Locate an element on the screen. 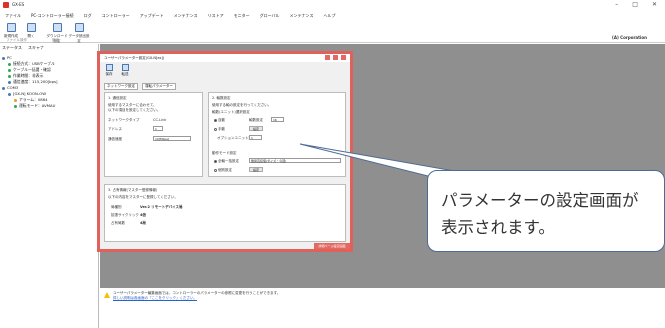 The width and height of the screenshot is (665, 328). axis-count-select: 16 is located at coordinates (277, 119).